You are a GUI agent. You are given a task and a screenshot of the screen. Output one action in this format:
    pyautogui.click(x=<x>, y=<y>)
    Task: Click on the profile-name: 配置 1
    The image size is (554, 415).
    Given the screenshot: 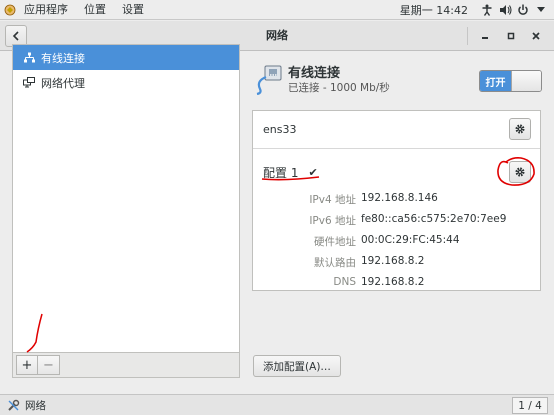 What is the action you would take?
    pyautogui.click(x=281, y=173)
    